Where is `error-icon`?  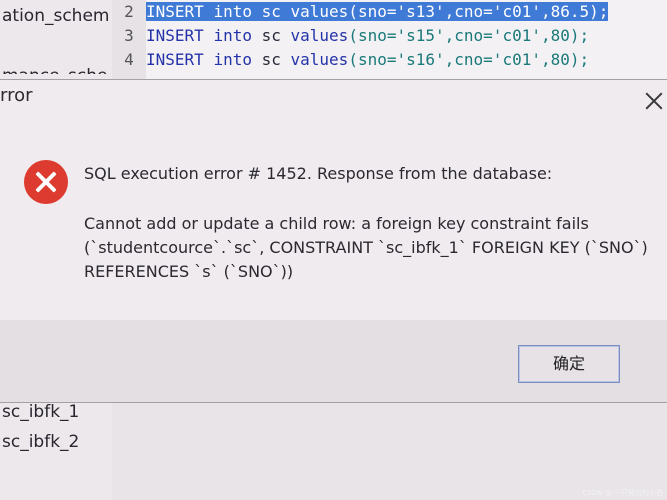 error-icon is located at coordinates (46, 182).